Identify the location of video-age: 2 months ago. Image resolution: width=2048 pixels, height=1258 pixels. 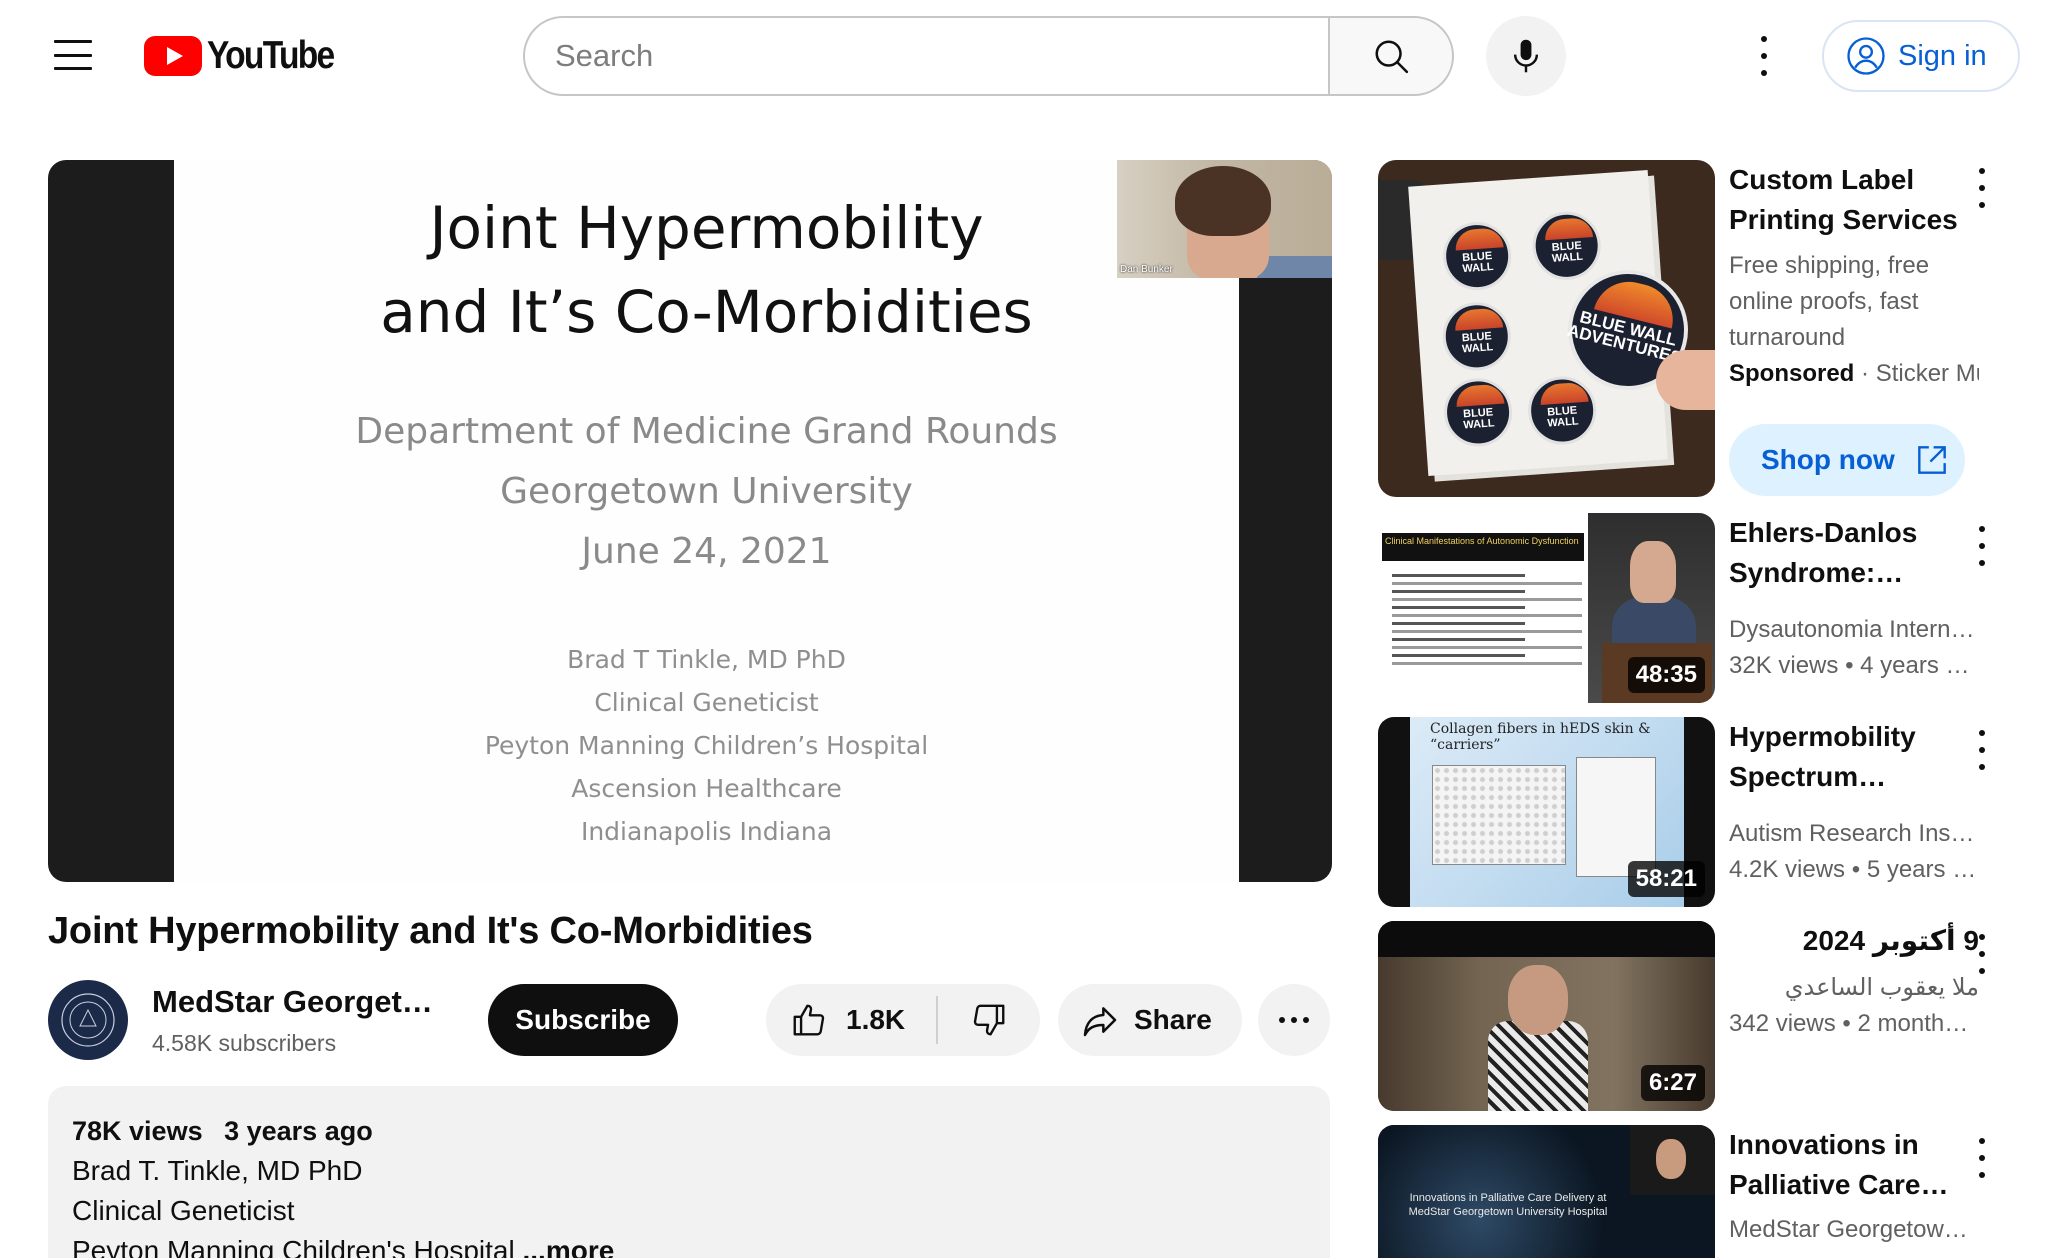
(1918, 1023).